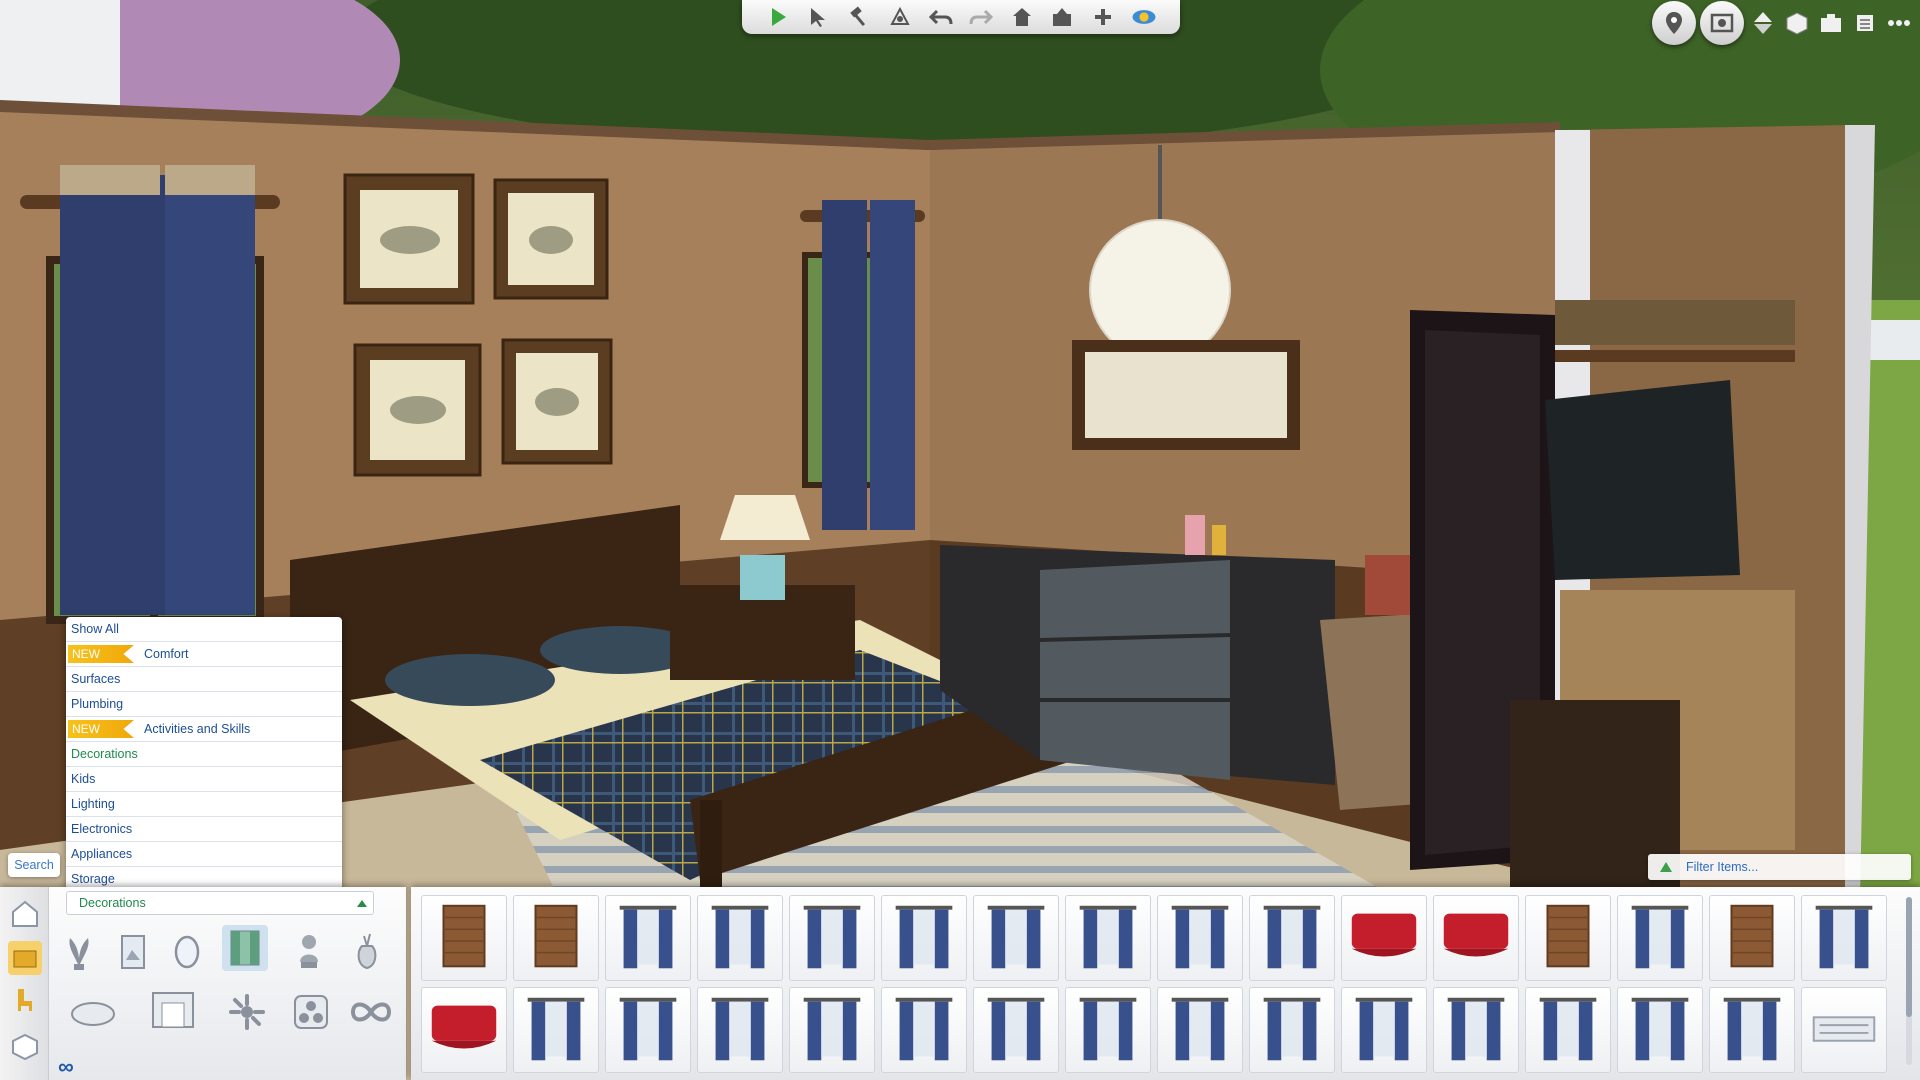 This screenshot has width=1920, height=1080. Describe the element at coordinates (1103, 17) in the screenshot. I see `add-icon` at that location.